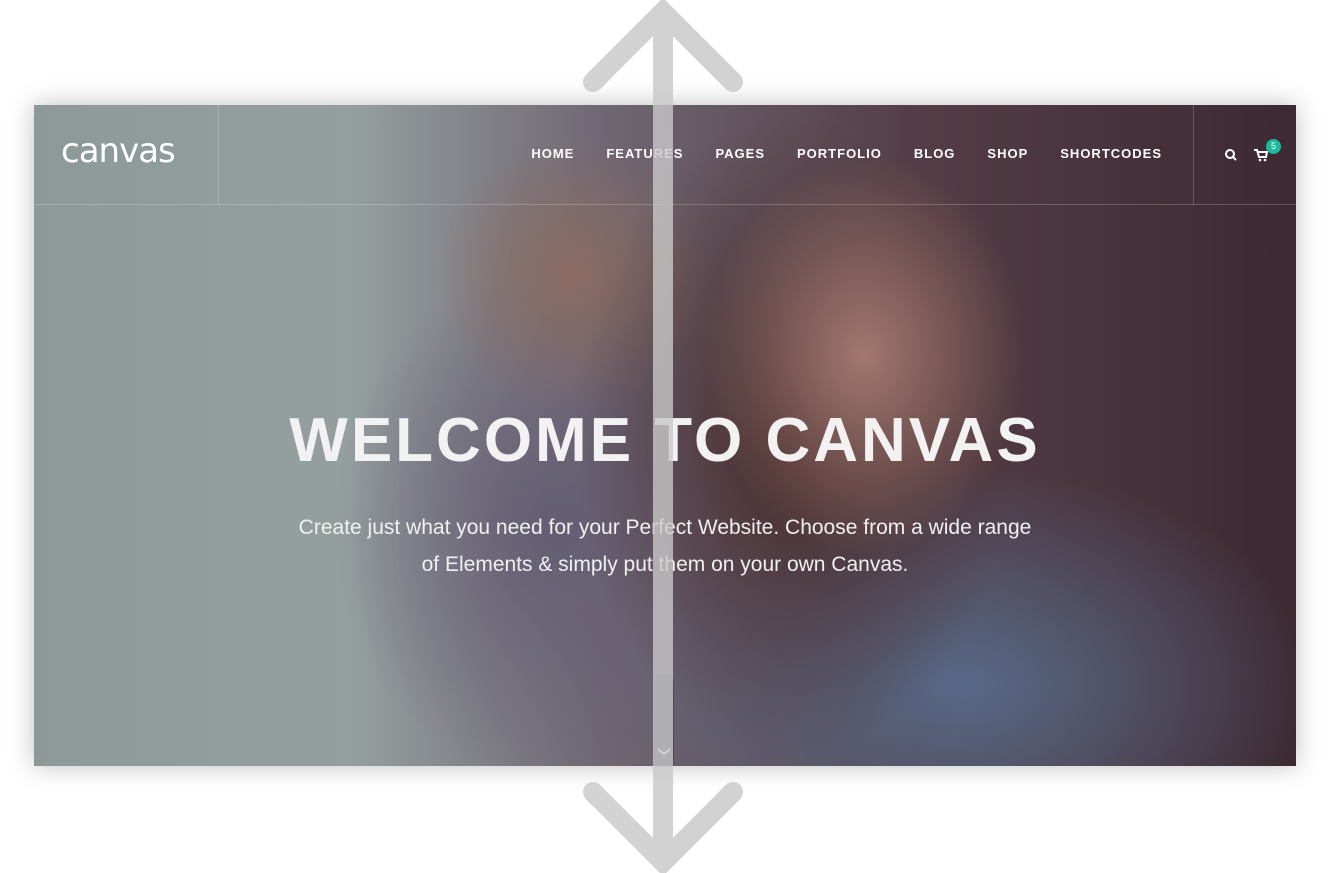  Describe the element at coordinates (839, 153) in the screenshot. I see `menu-portfolio: PORTFOLIO` at that location.